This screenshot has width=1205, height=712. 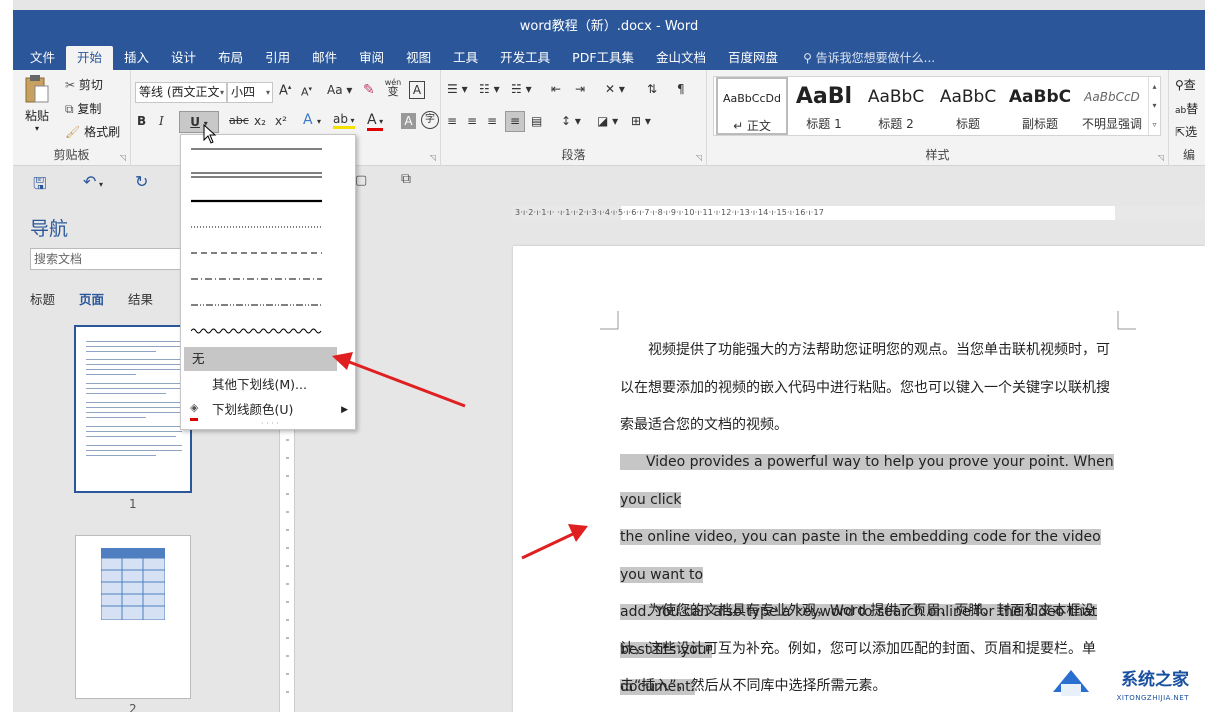 What do you see at coordinates (306, 92) in the screenshot?
I see `shrink-font-button: A▾` at bounding box center [306, 92].